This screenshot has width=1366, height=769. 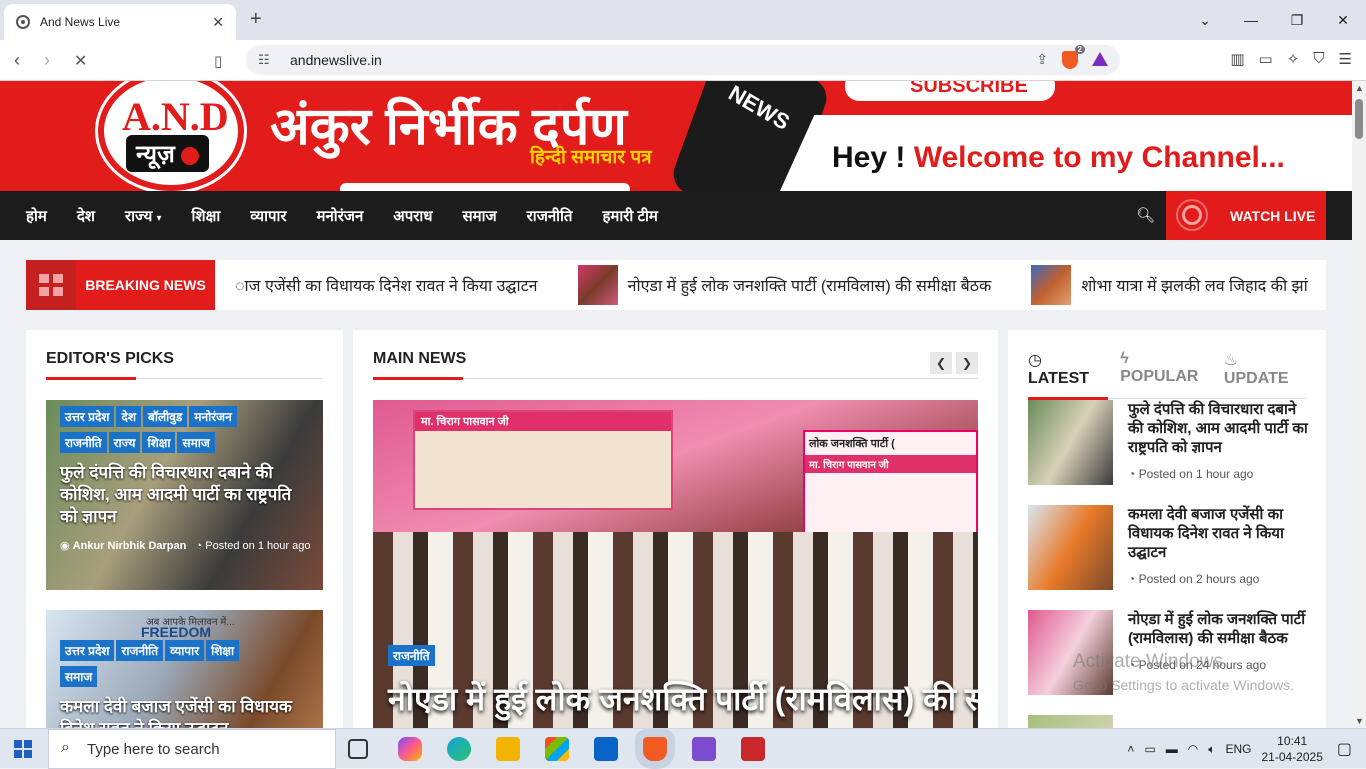 What do you see at coordinates (1194, 285) in the screenshot?
I see `ticker-item: शोभा यात्रा में झलकी लव जिहाद की झां` at bounding box center [1194, 285].